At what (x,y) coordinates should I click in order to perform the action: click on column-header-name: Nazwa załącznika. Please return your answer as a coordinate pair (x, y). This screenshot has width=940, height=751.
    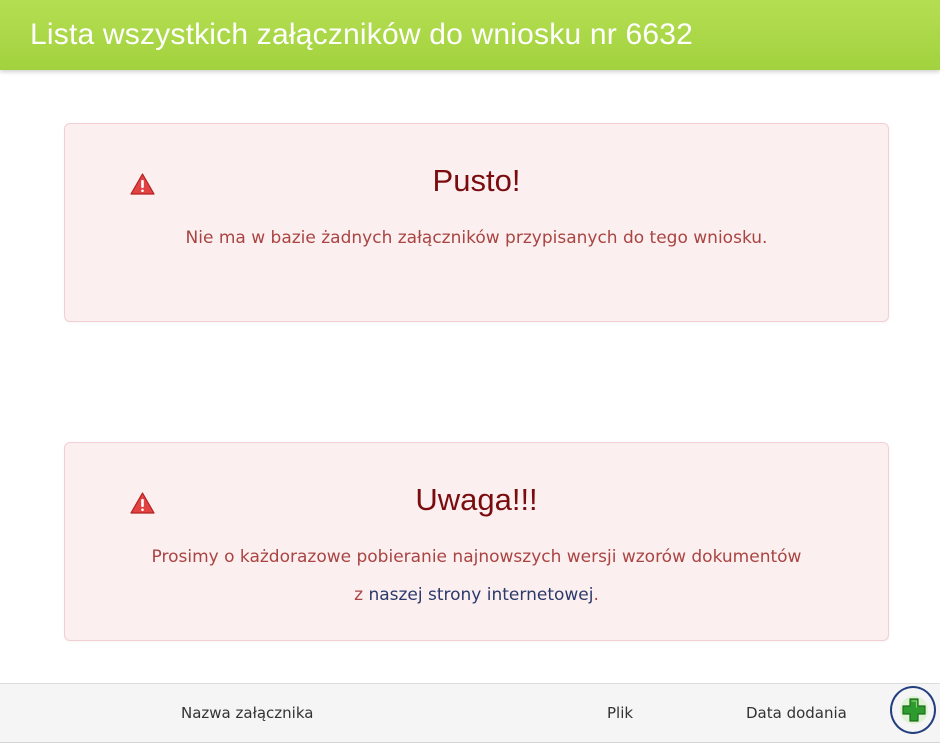
    Looking at the image, I should click on (247, 713).